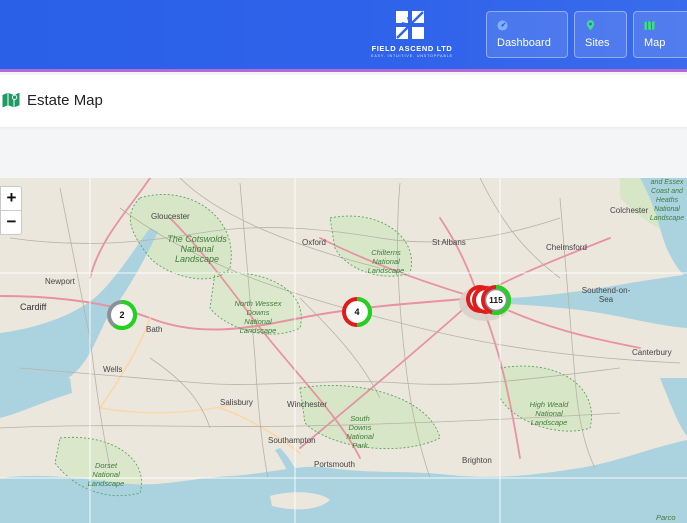  Describe the element at coordinates (412, 48) in the screenshot. I see `brand-name: FIELD ASCEND LTD` at that location.